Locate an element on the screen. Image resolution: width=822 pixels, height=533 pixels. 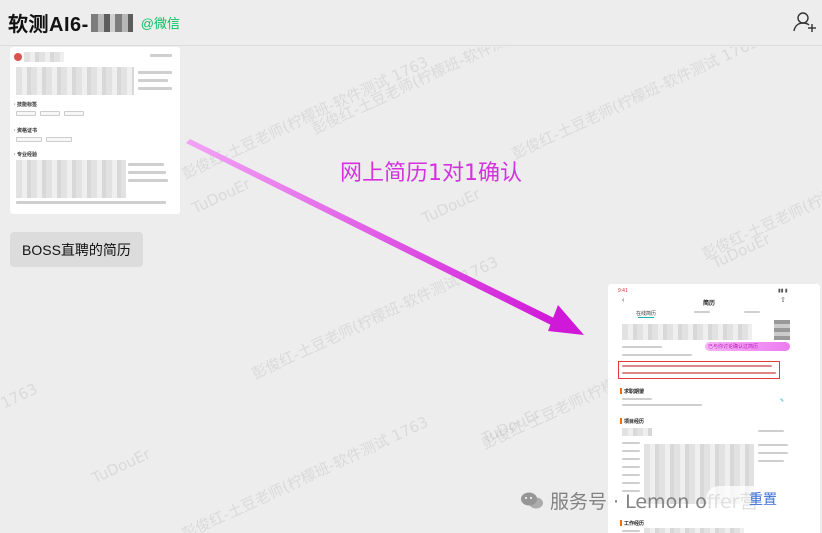
section-heading: · 技能标签 is located at coordinates (26, 105).